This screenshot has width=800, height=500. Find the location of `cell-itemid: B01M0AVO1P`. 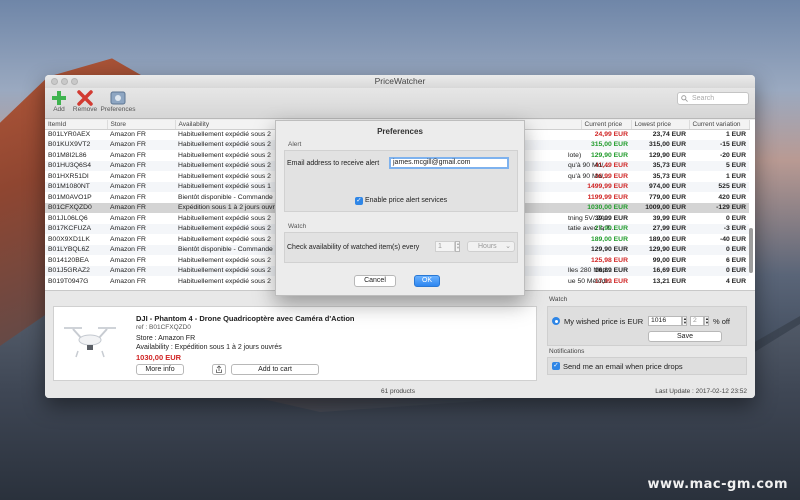

cell-itemid: B01M0AVO1P is located at coordinates (70, 197).